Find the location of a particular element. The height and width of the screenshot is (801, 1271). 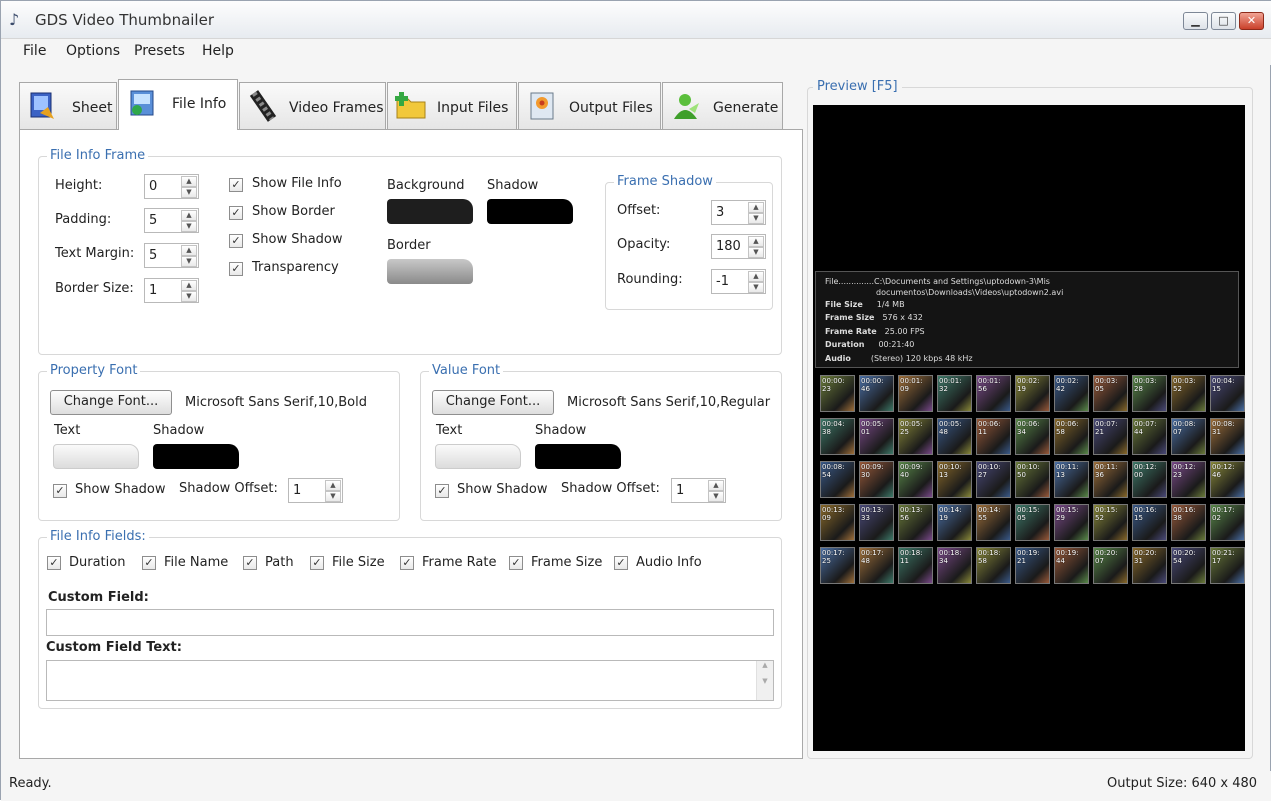

maximize-button: □ is located at coordinates (1223, 21).